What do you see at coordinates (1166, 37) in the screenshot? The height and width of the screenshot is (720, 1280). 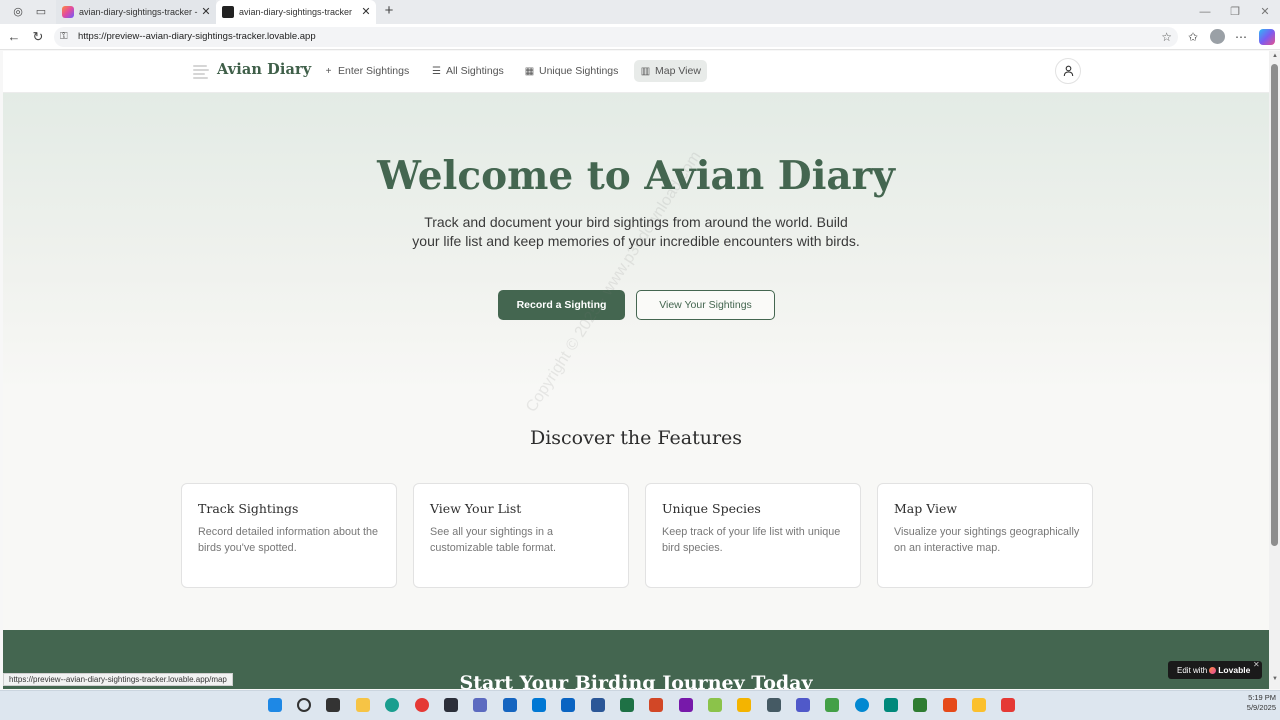 I see `favorite-star-icon: ☆` at bounding box center [1166, 37].